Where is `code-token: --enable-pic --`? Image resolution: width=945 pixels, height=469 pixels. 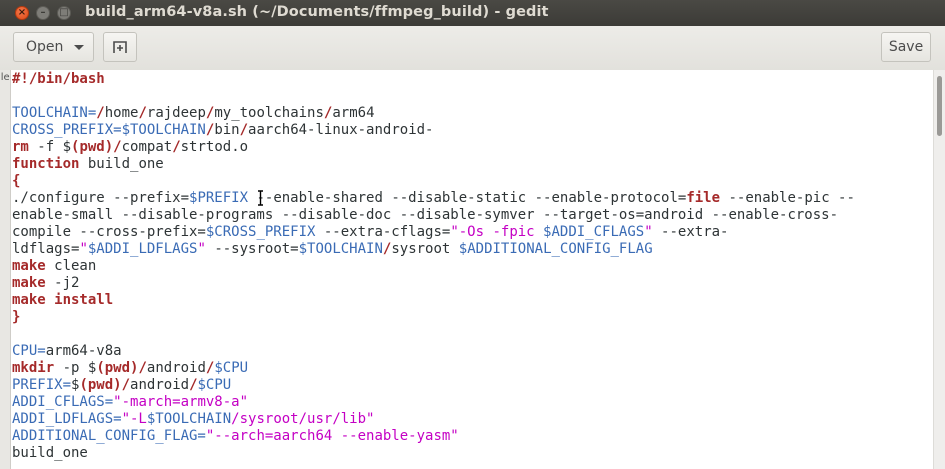 code-token: --enable-pic -- is located at coordinates (787, 198).